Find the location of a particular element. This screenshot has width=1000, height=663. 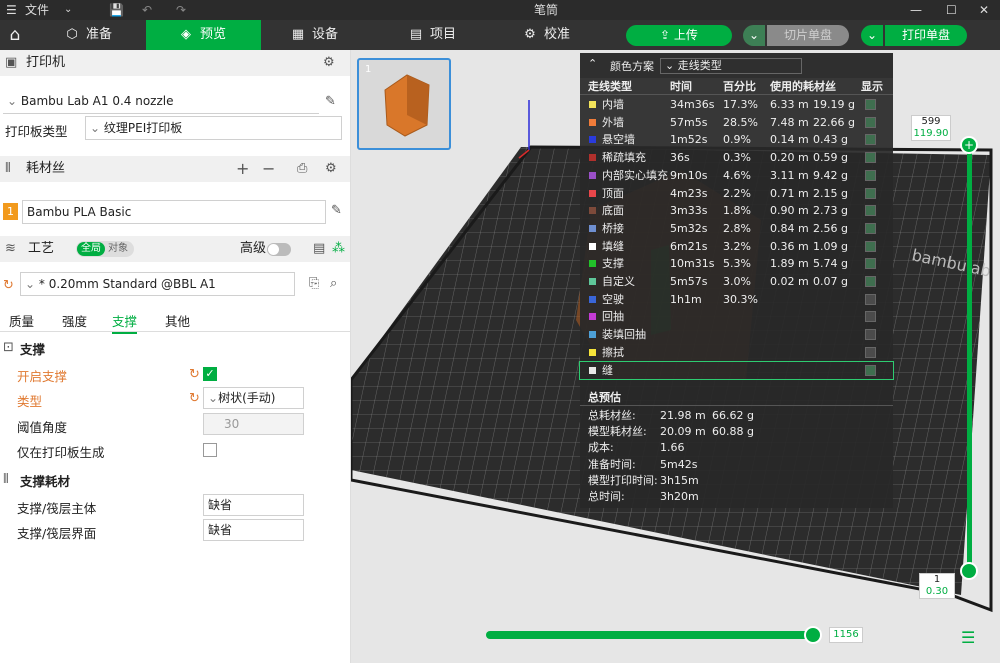

print-dropdown: ⌄ is located at coordinates (872, 35).